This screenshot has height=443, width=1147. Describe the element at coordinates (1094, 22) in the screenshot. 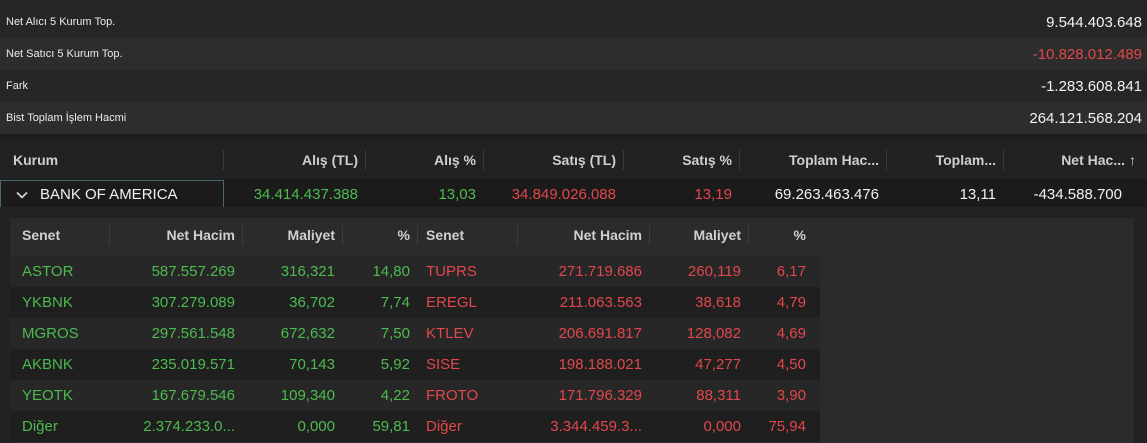

I see `summary-value: 9.544.403.648` at that location.